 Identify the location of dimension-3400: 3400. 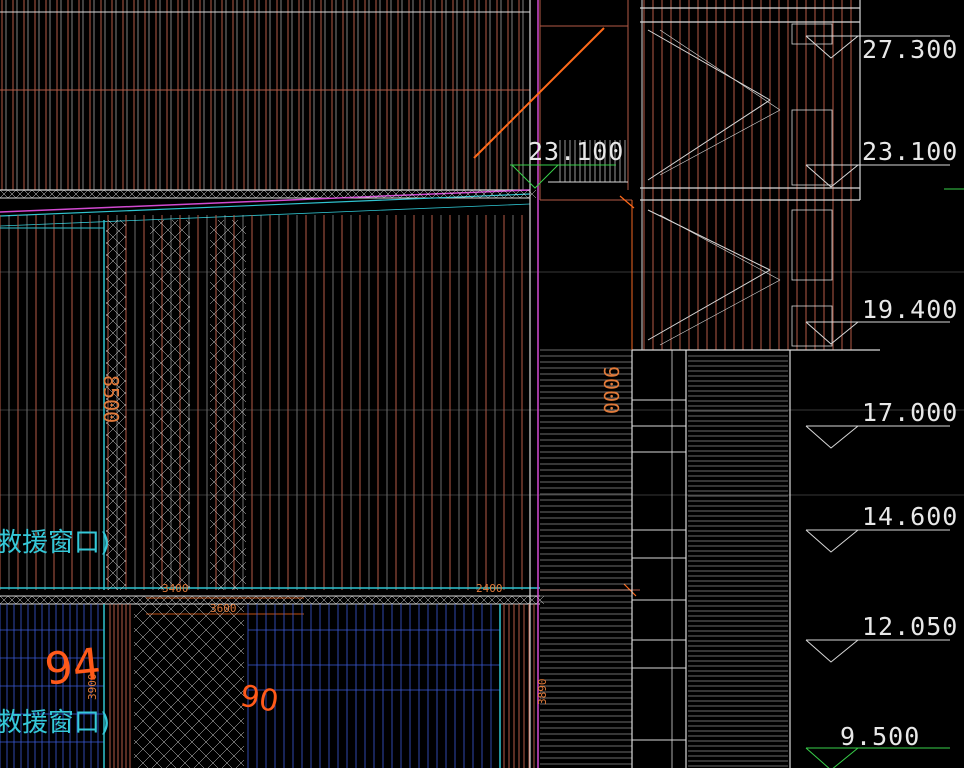
(175, 588).